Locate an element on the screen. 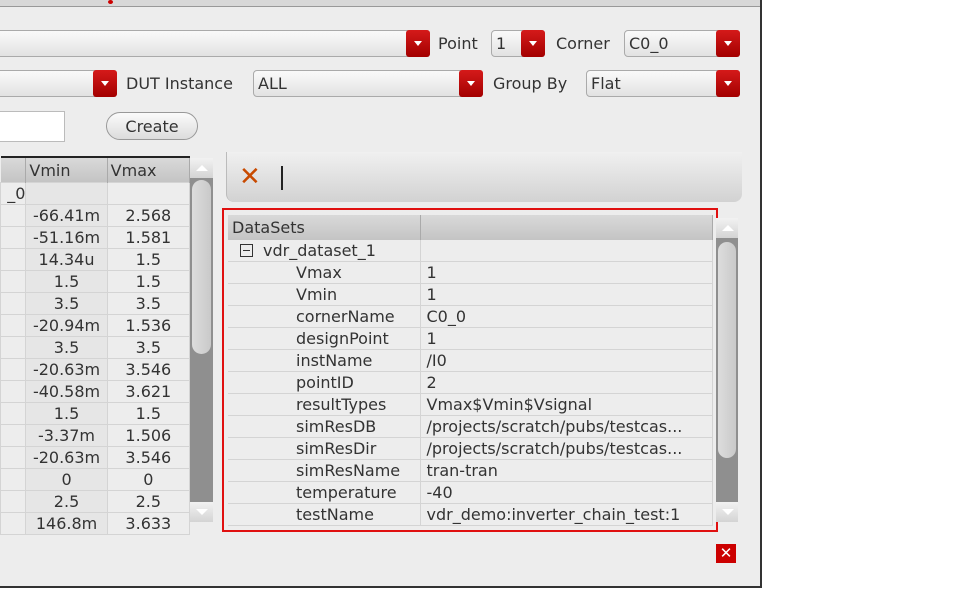 The width and height of the screenshot is (963, 593). table-row: 2.5 2.5 is located at coordinates (95, 501).